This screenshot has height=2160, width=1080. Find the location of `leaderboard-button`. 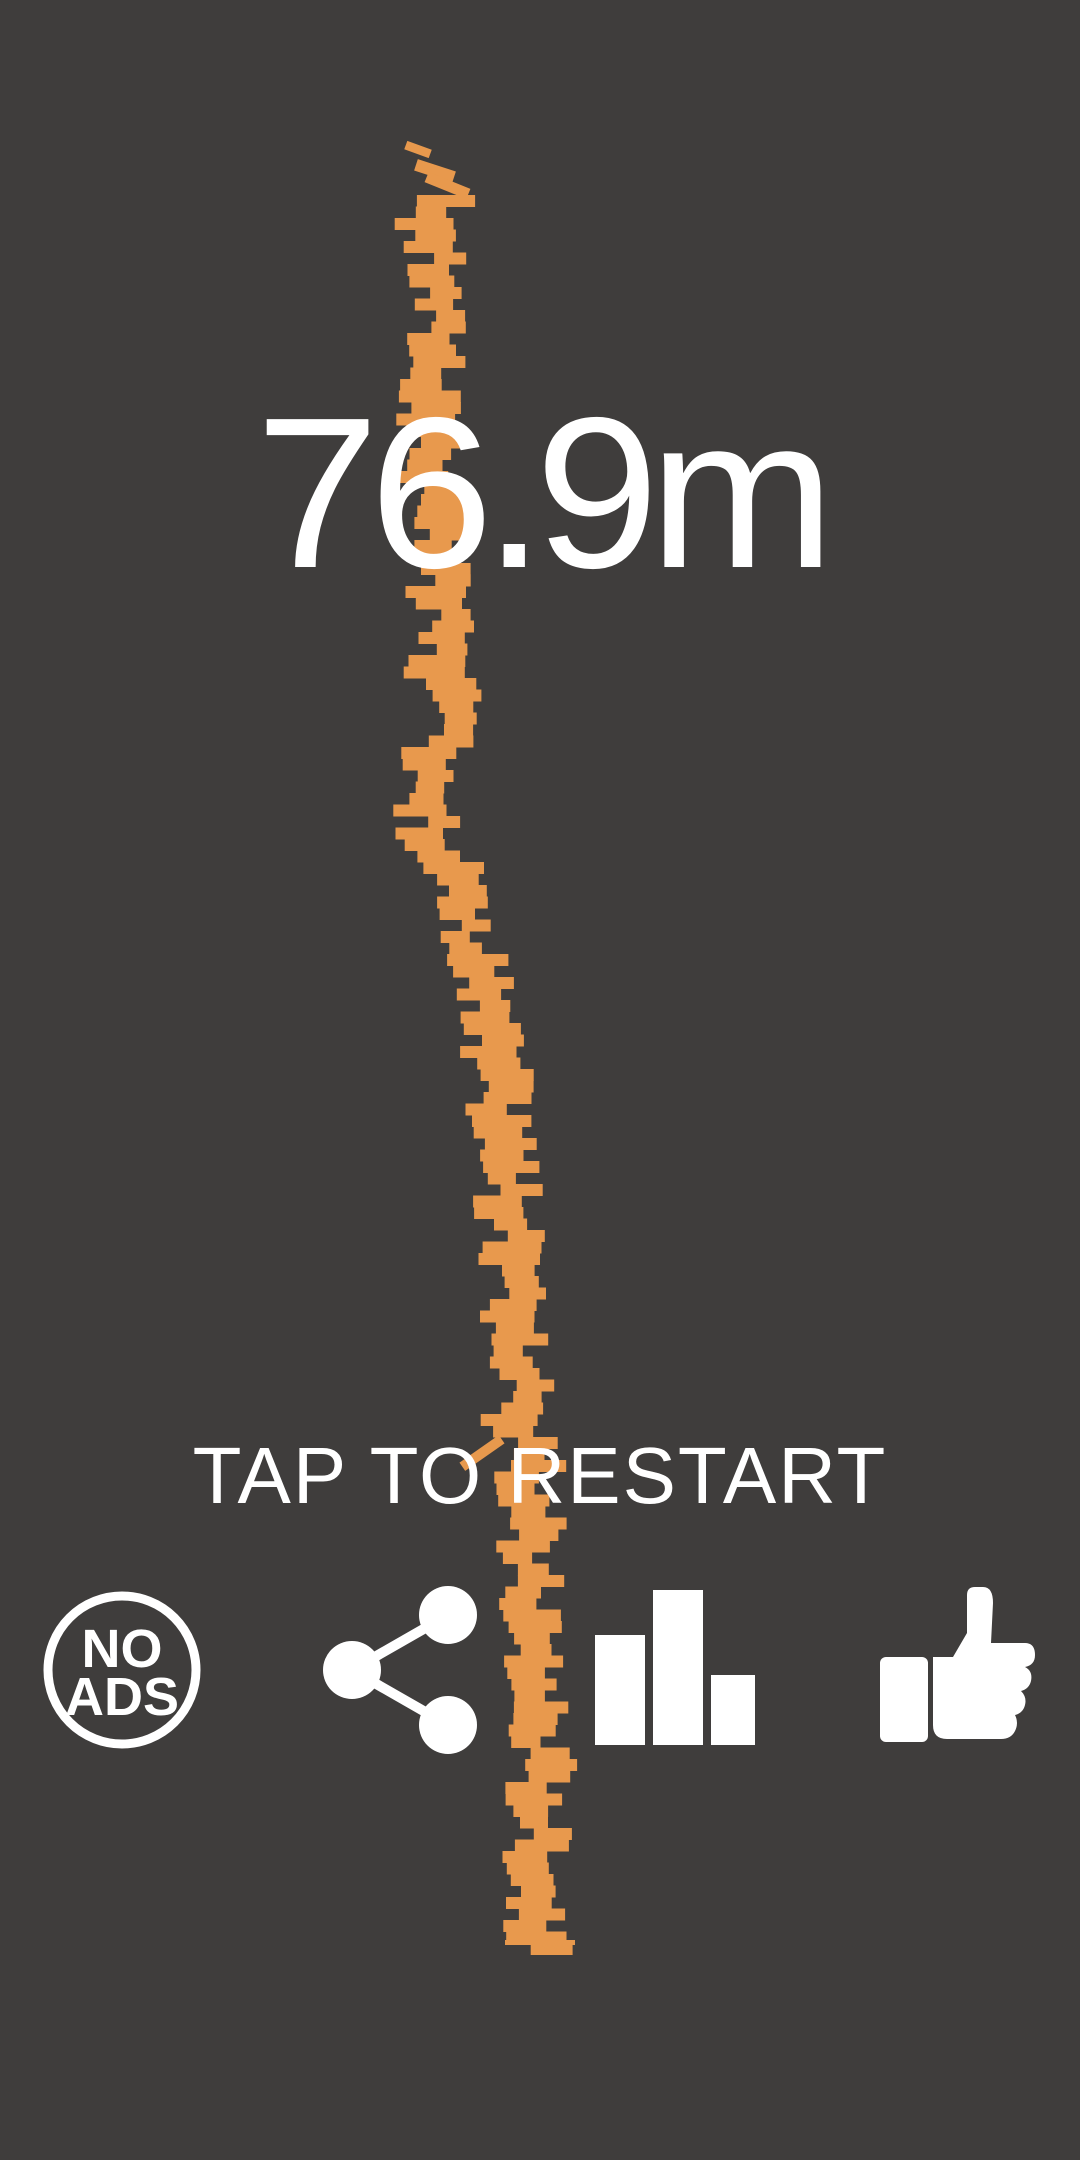

leaderboard-button is located at coordinates (675, 1670).